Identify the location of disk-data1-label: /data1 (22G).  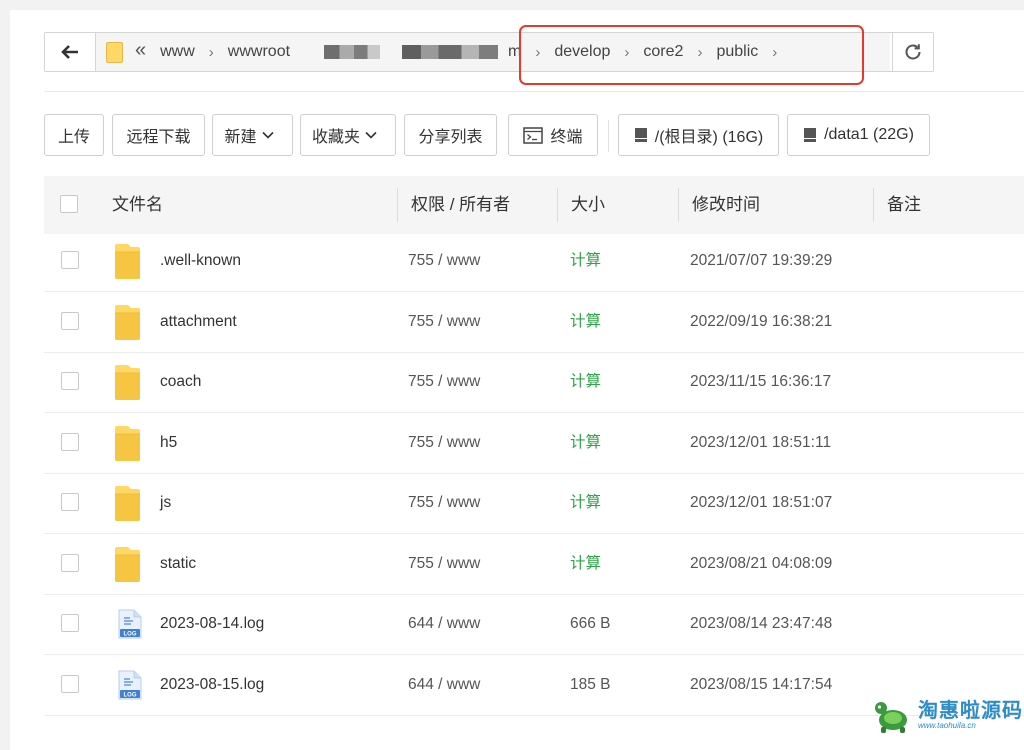
(869, 134).